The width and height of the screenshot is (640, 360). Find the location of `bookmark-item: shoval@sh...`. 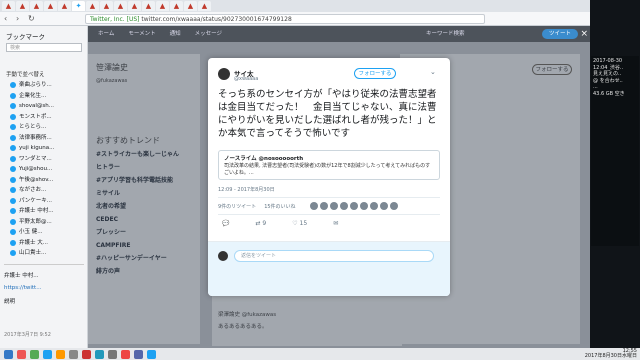

bookmark-item: shoval@sh... is located at coordinates (47, 106).